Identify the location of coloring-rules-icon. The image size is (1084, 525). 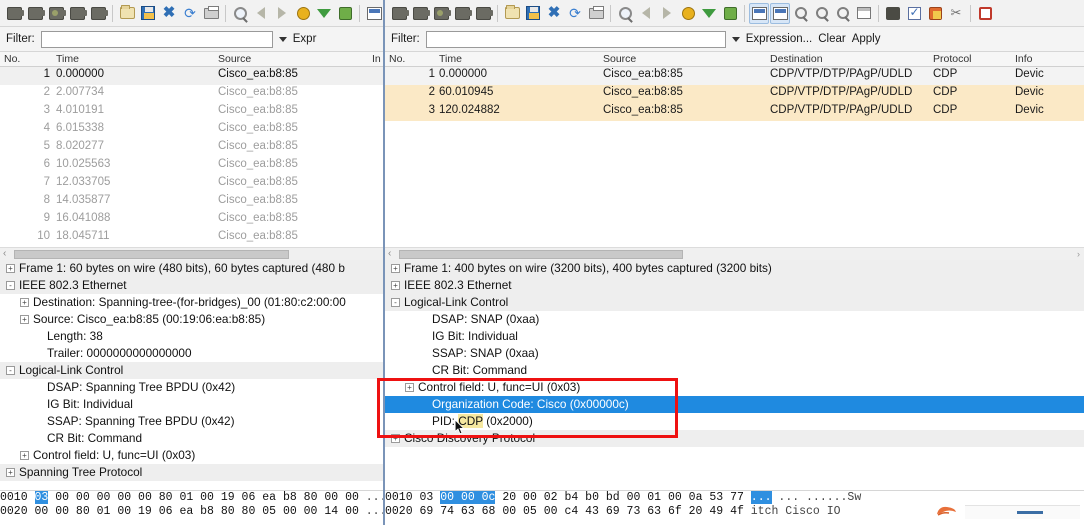
(935, 13).